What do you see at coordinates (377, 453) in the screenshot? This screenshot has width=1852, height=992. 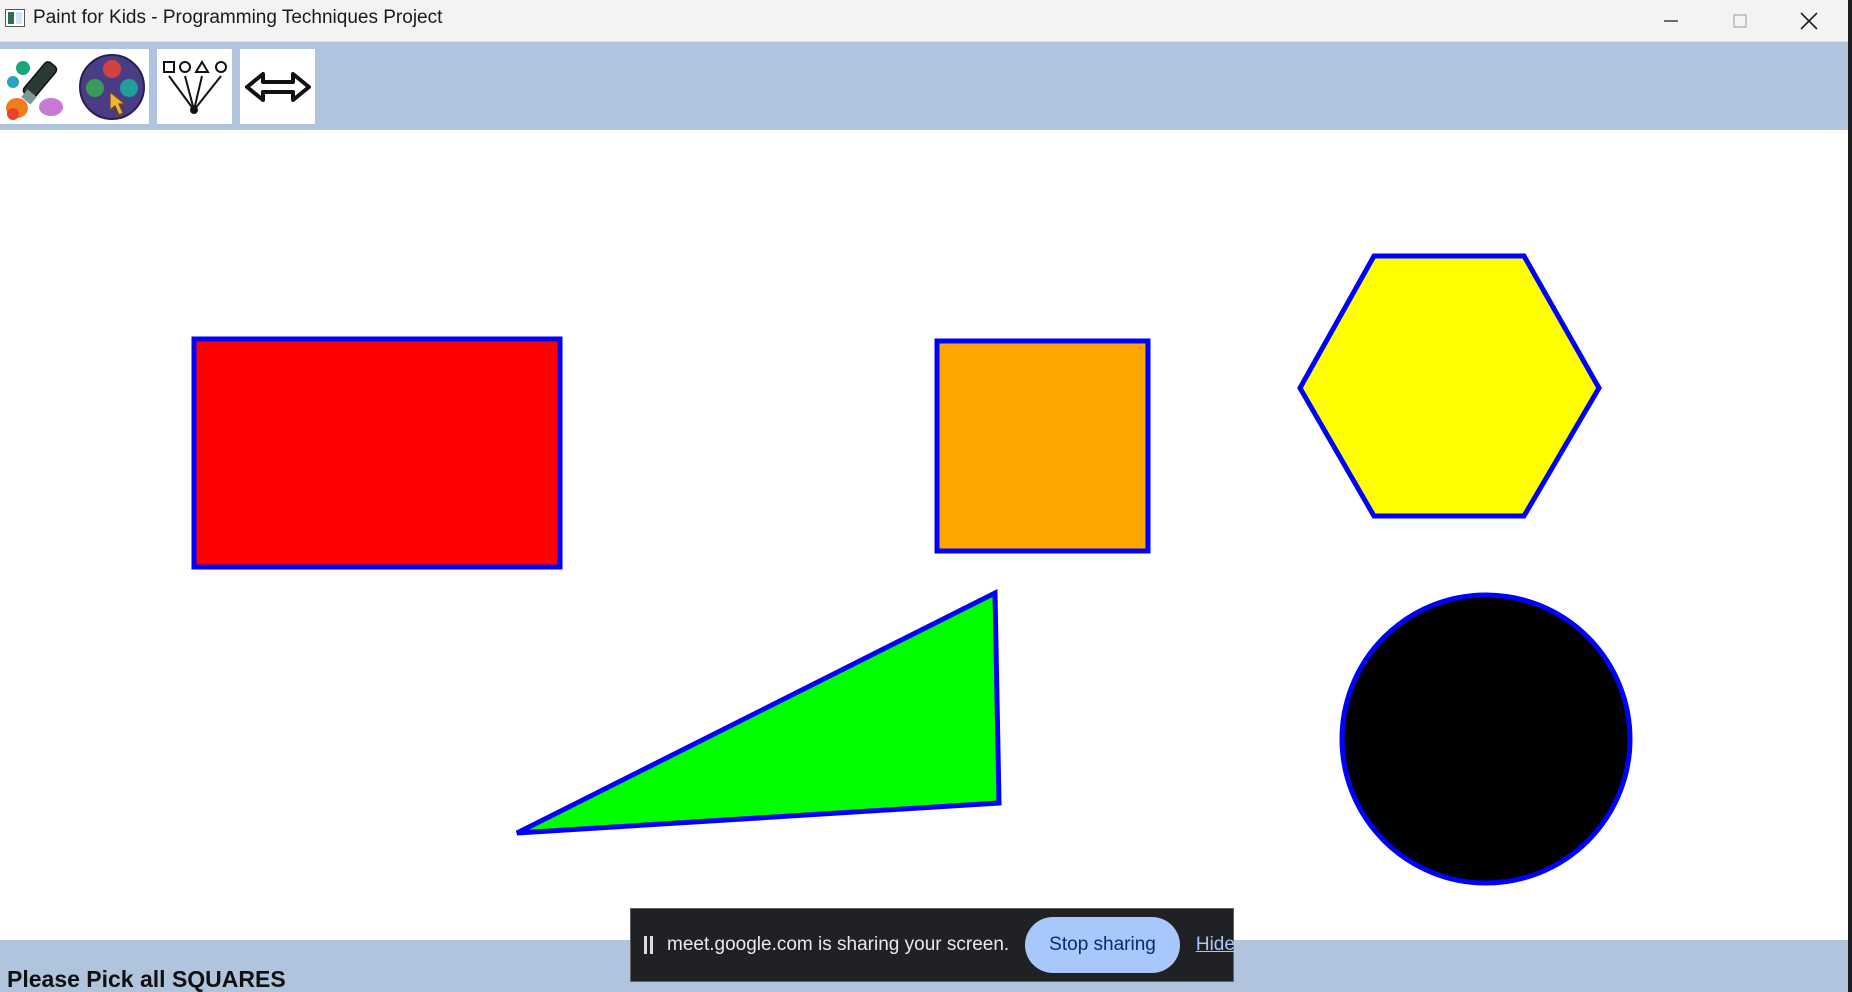 I see `rectangle-shape` at bounding box center [377, 453].